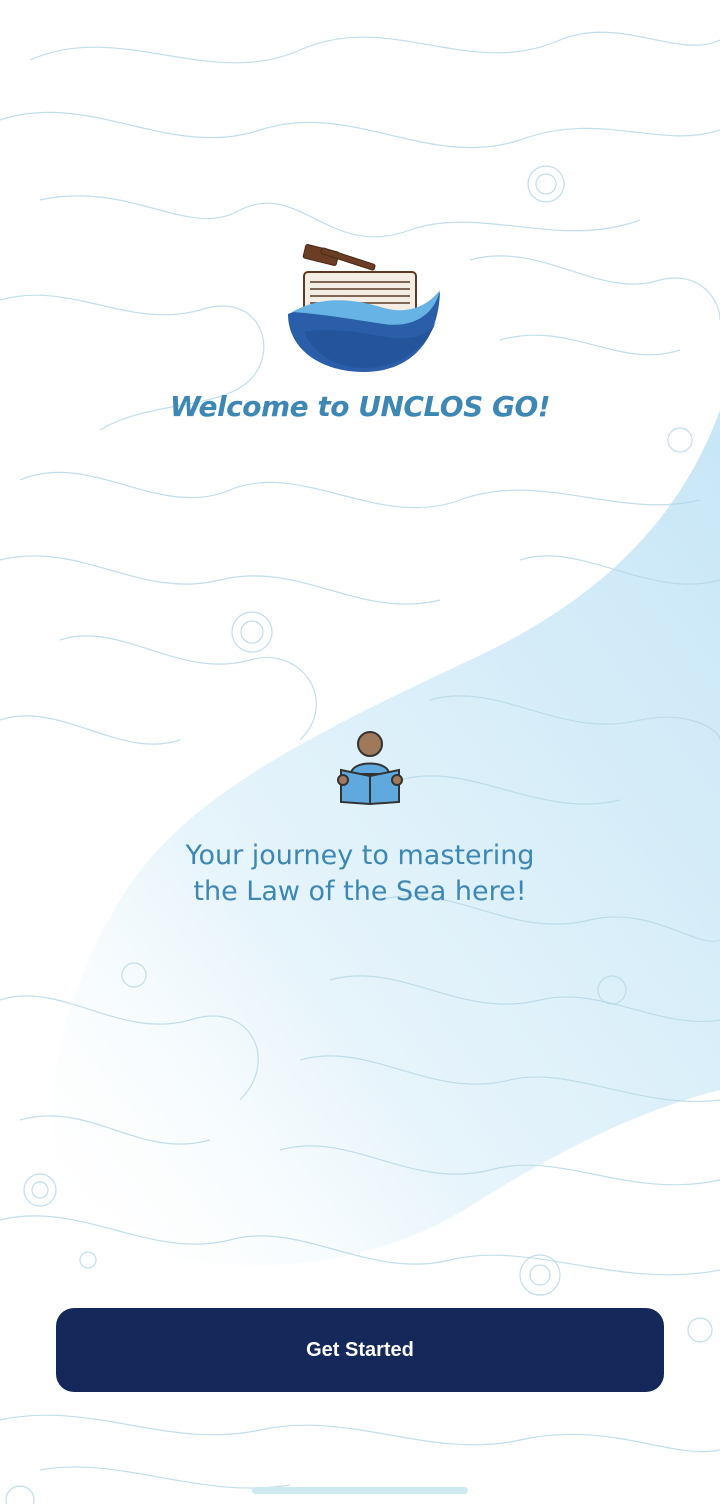 This screenshot has width=720, height=1504. What do you see at coordinates (360, 891) in the screenshot?
I see `tagline-line-2: the Law of the Sea here!` at bounding box center [360, 891].